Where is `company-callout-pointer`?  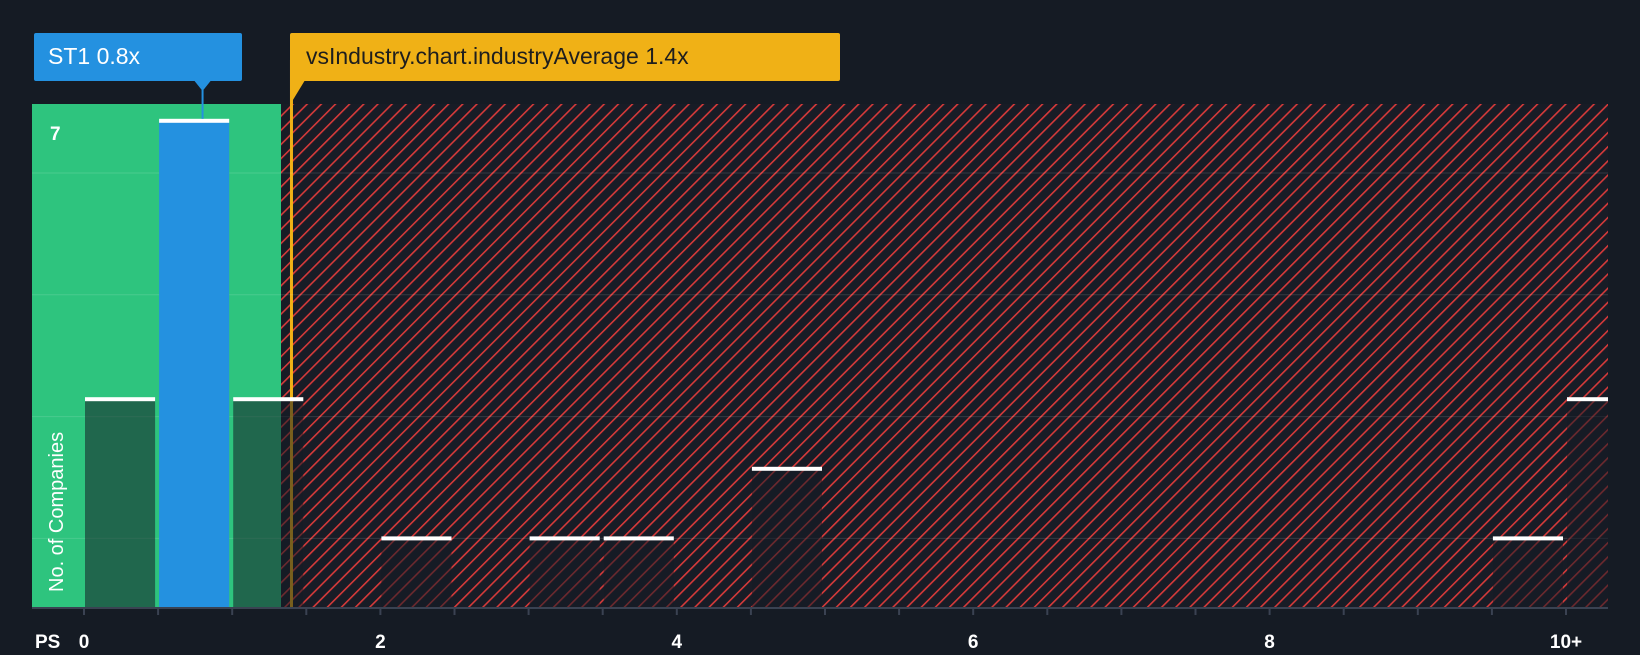 company-callout-pointer is located at coordinates (202, 86).